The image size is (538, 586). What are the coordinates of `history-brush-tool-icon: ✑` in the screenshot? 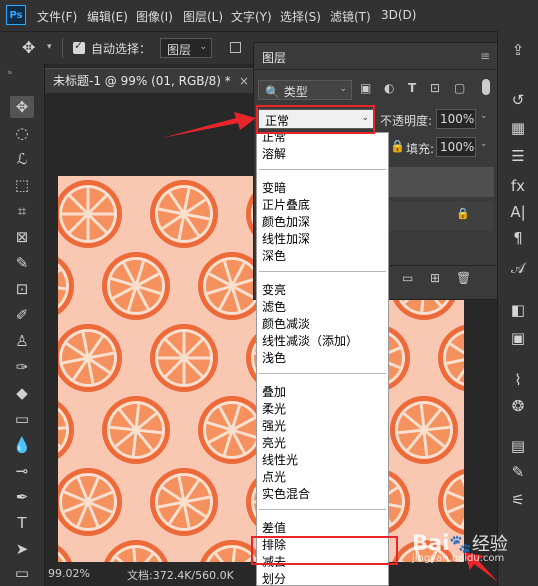 It's located at (22, 367).